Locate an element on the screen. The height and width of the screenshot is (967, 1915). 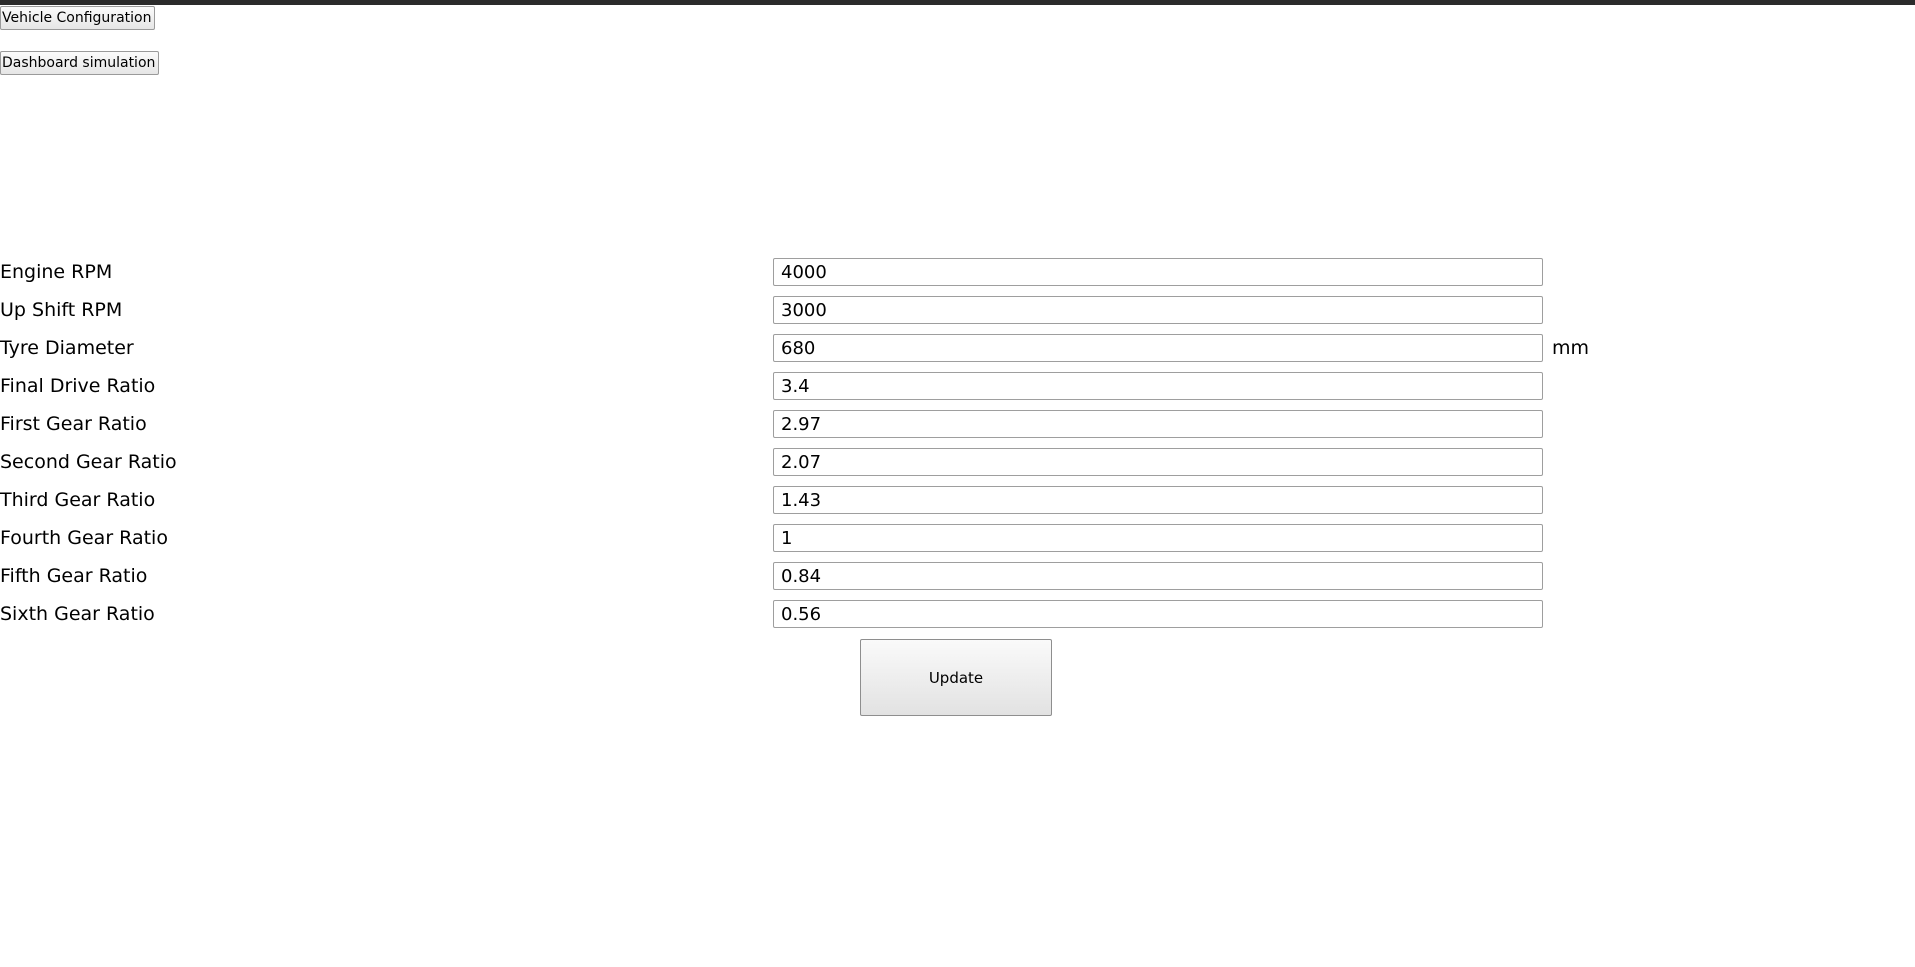
first-gear-ratio-label: First Gear Ratio is located at coordinates (73, 424).